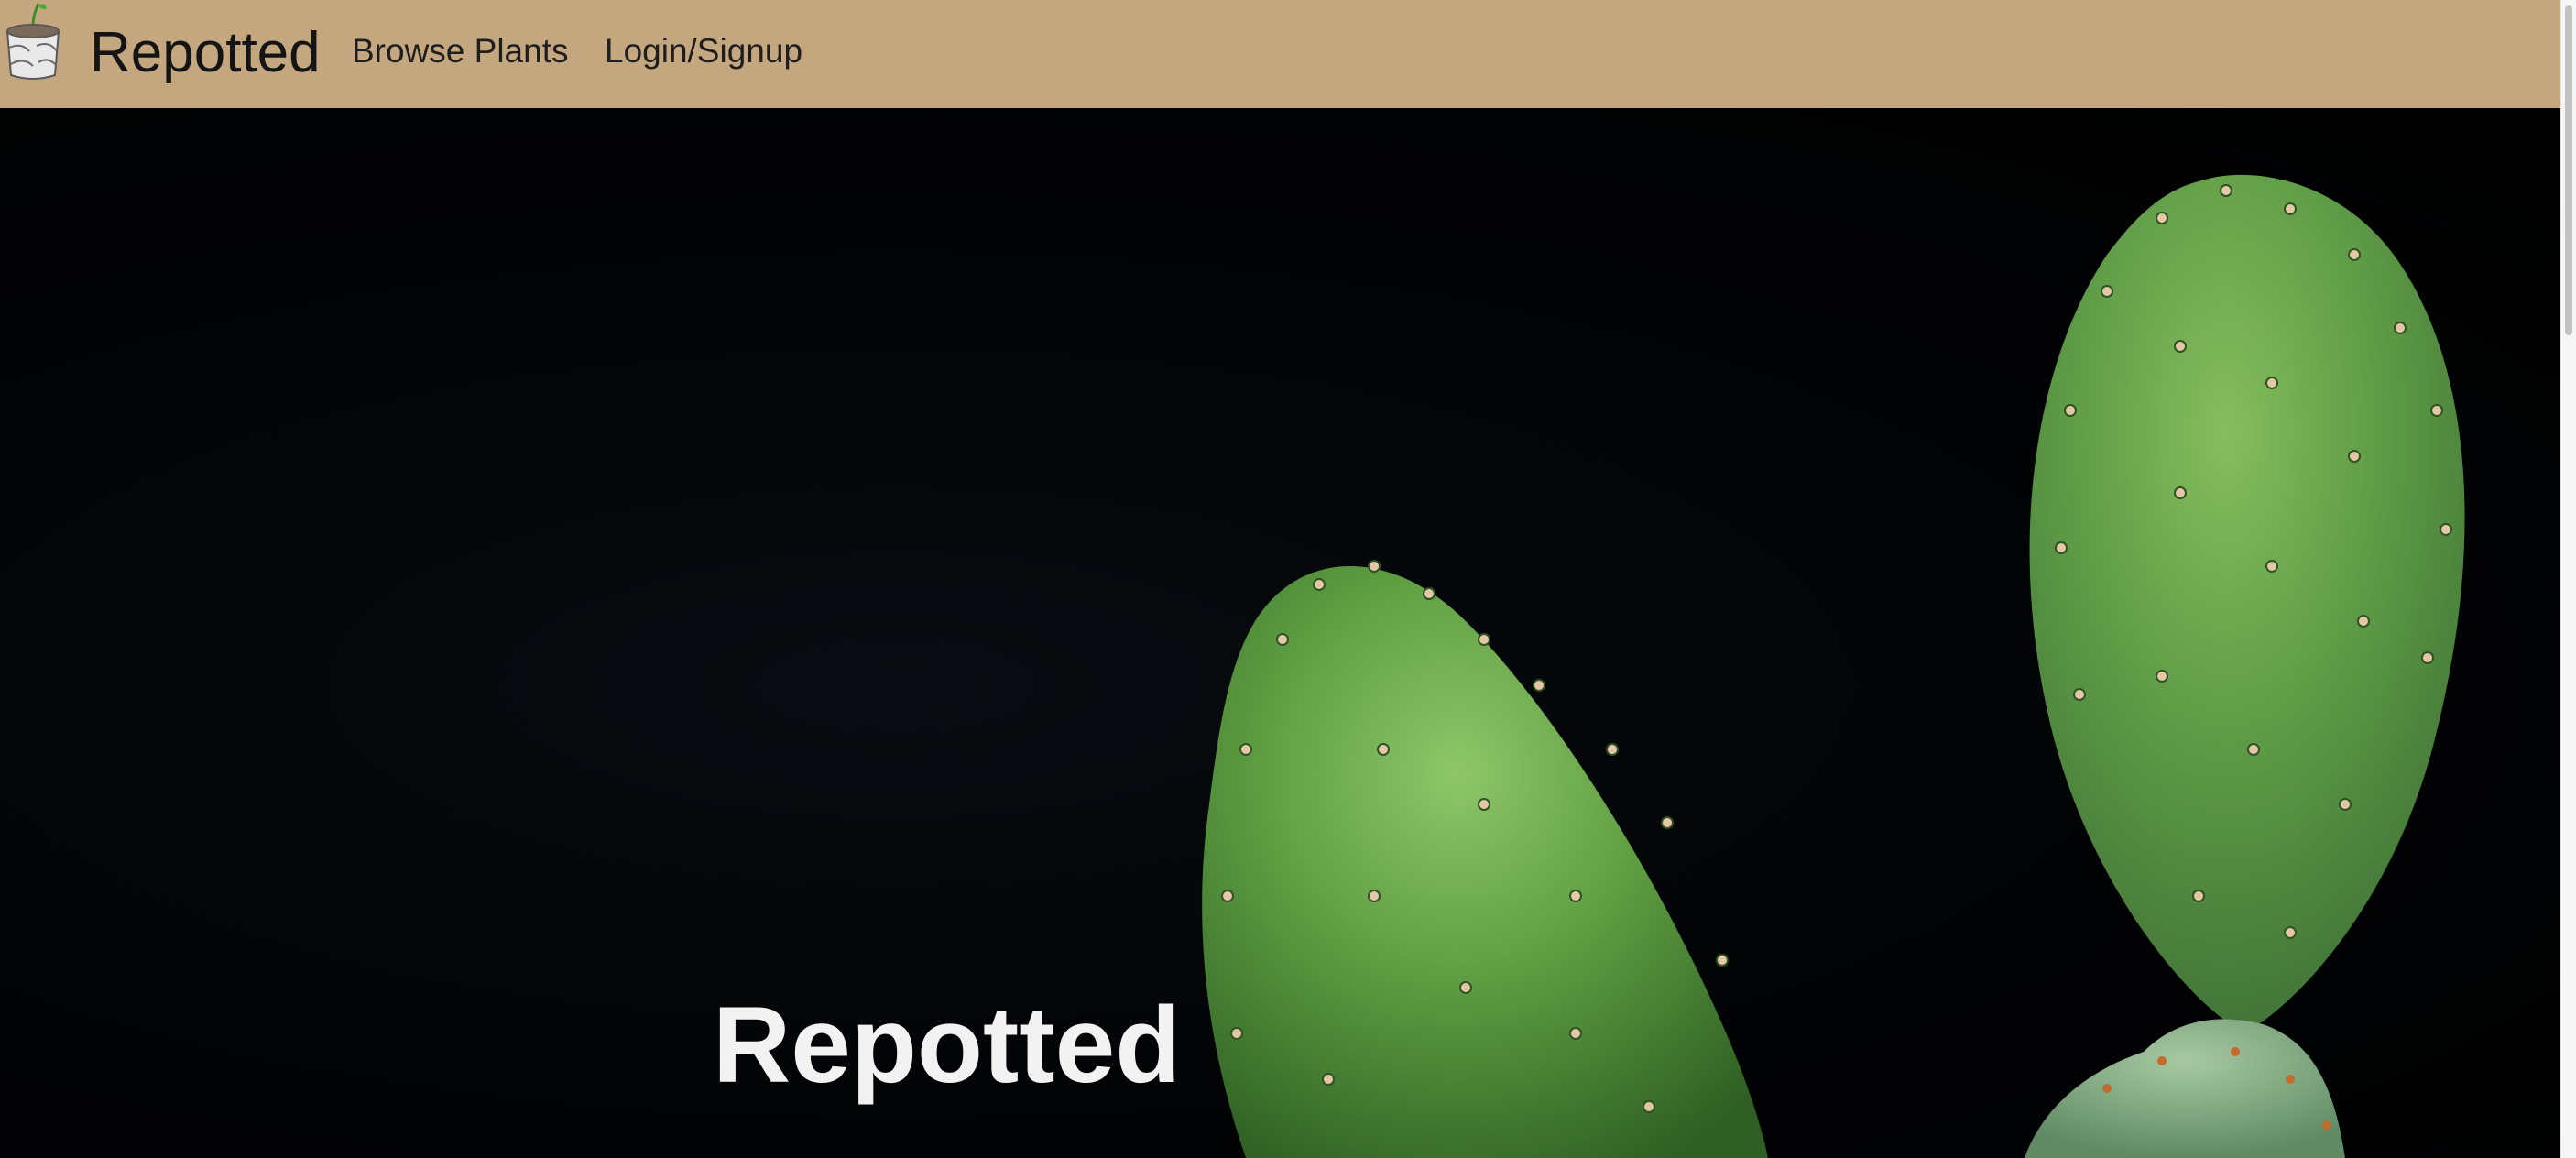 The height and width of the screenshot is (1158, 2576). Describe the element at coordinates (948, 1045) in the screenshot. I see `hero-title: Repotted` at that location.